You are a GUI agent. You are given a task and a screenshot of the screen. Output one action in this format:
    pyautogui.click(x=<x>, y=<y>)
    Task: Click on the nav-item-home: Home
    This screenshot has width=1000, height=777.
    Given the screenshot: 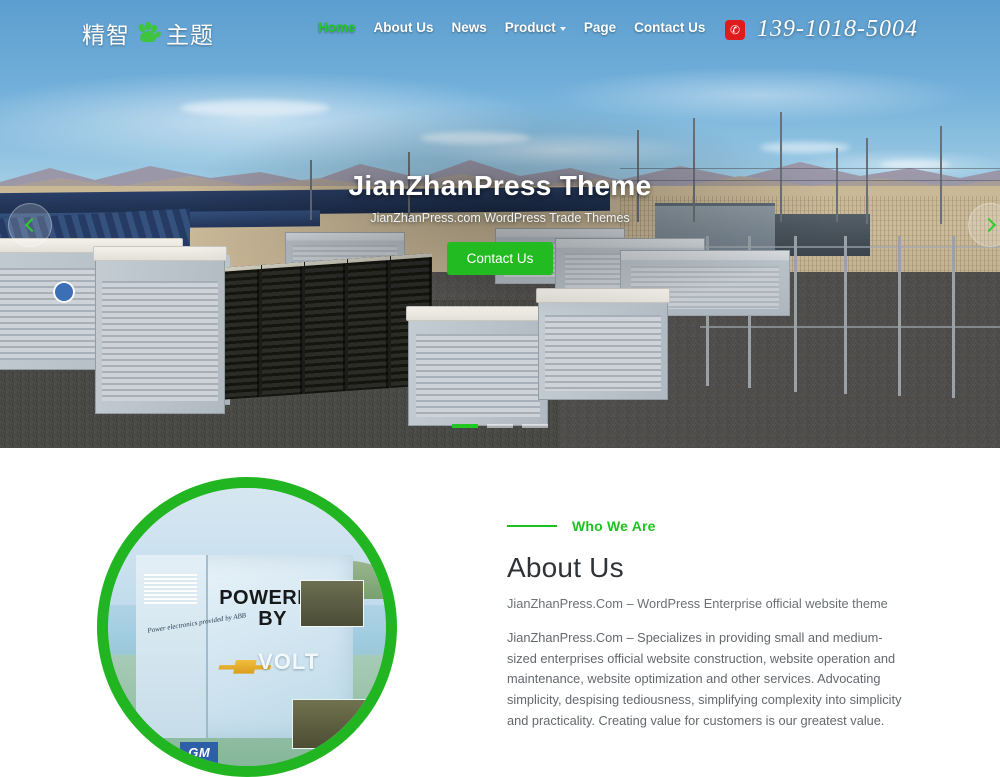 What is the action you would take?
    pyautogui.click(x=337, y=27)
    